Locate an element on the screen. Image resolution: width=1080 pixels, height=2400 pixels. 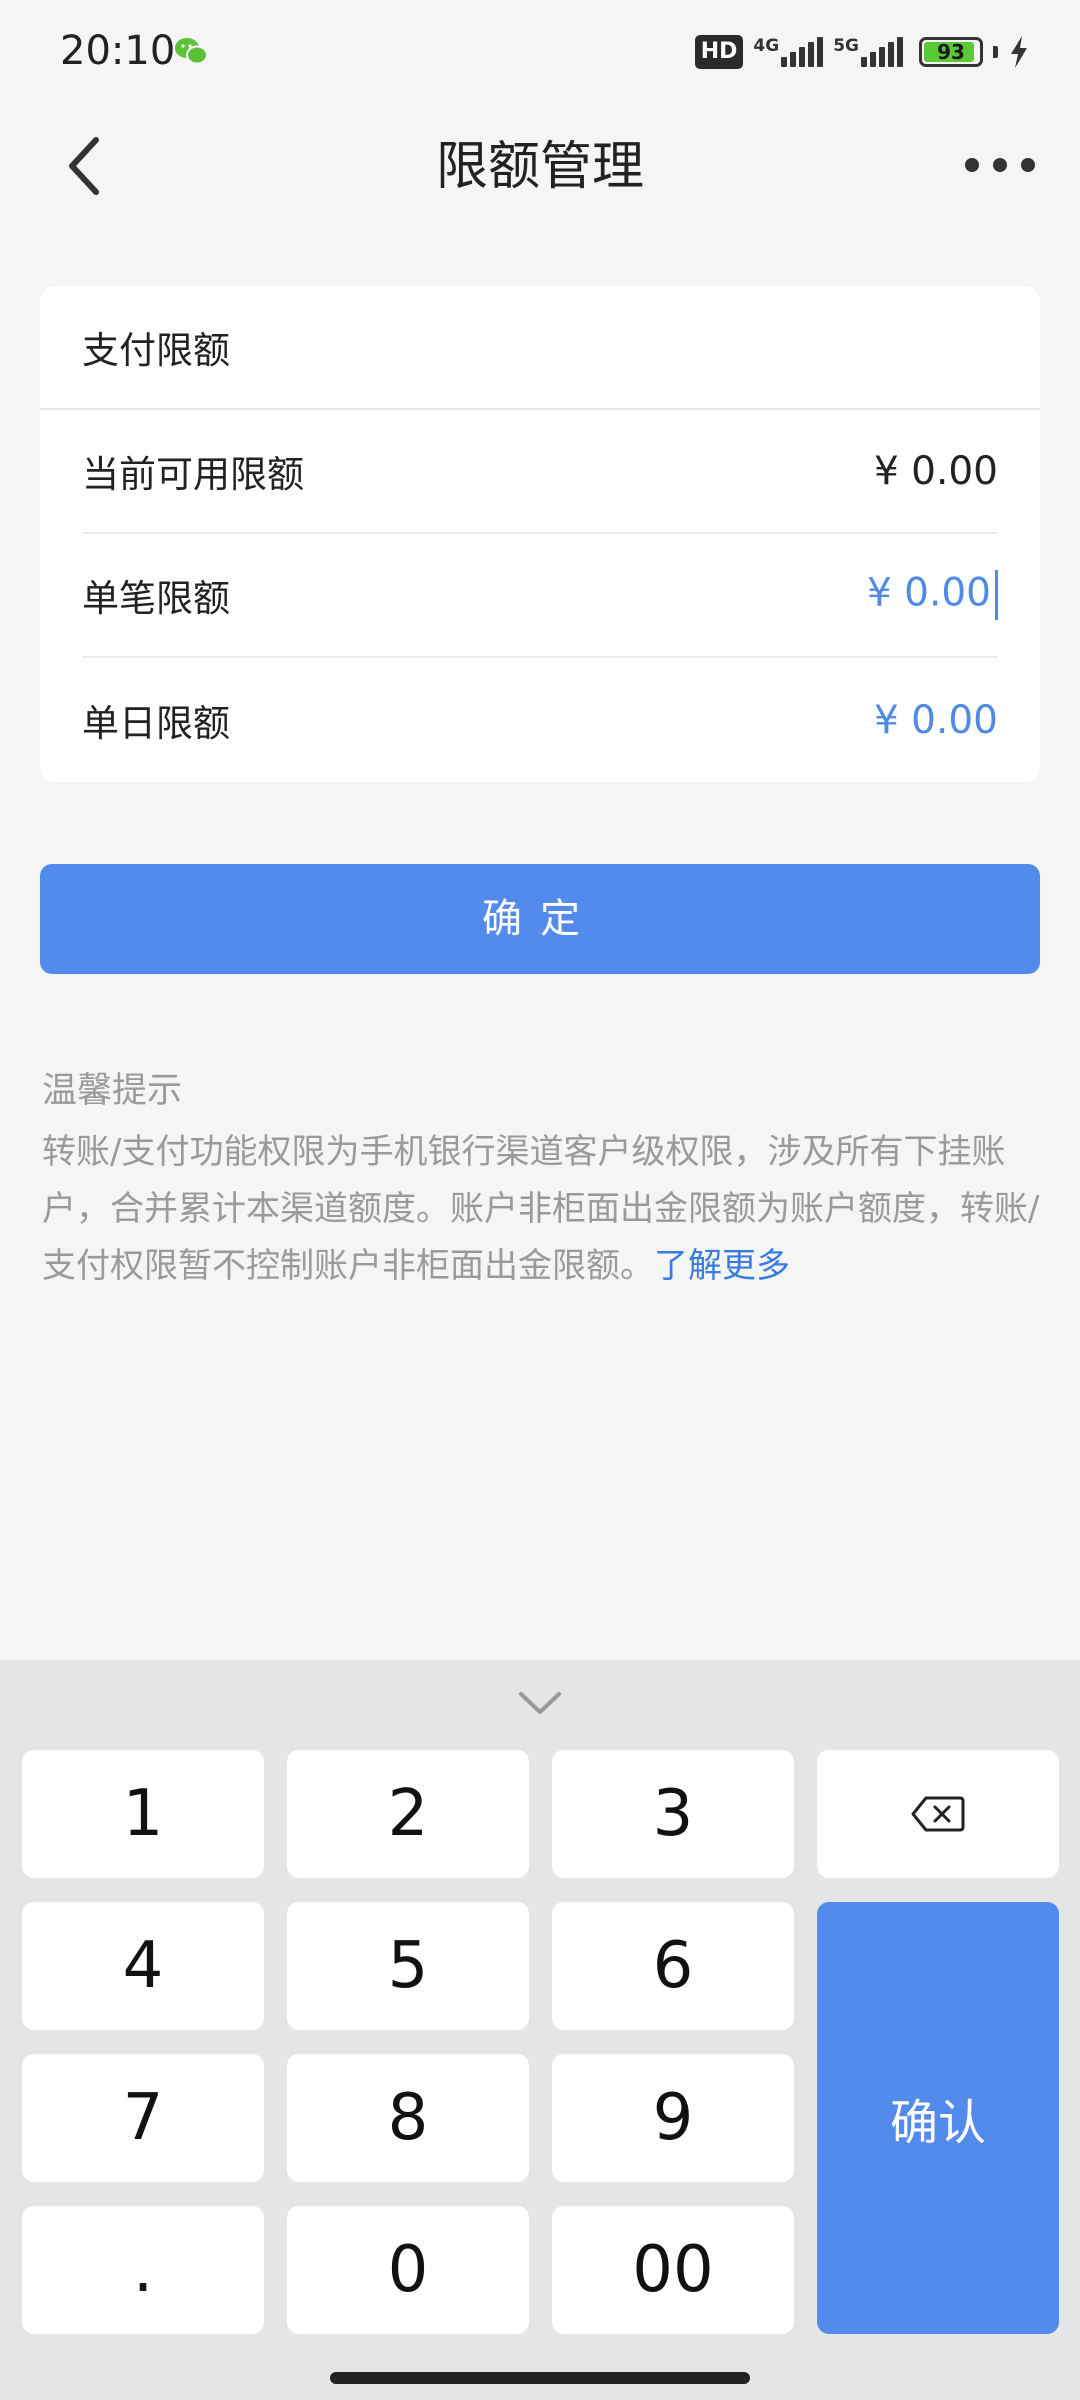
key-double-zero: 00 is located at coordinates (673, 2270).